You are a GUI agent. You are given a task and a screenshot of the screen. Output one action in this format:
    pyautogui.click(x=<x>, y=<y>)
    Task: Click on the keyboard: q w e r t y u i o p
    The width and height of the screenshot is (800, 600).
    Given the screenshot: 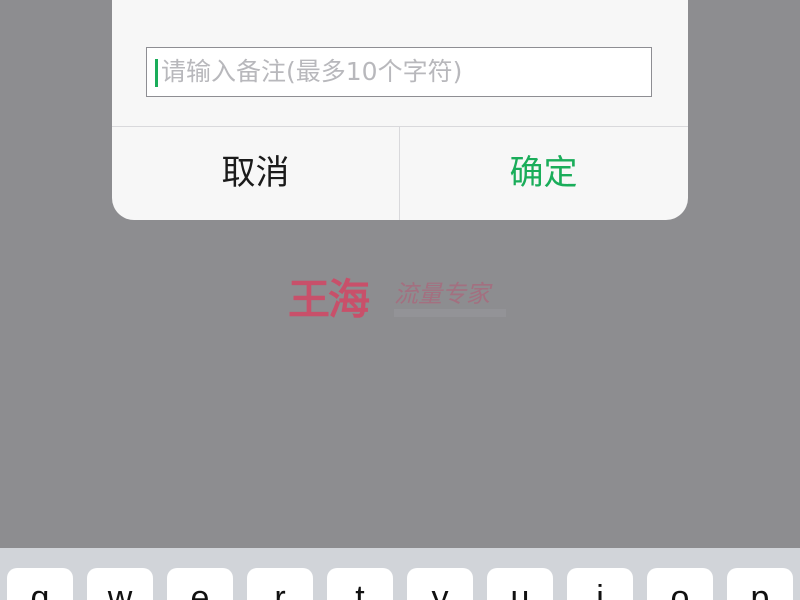 What is the action you would take?
    pyautogui.click(x=400, y=574)
    